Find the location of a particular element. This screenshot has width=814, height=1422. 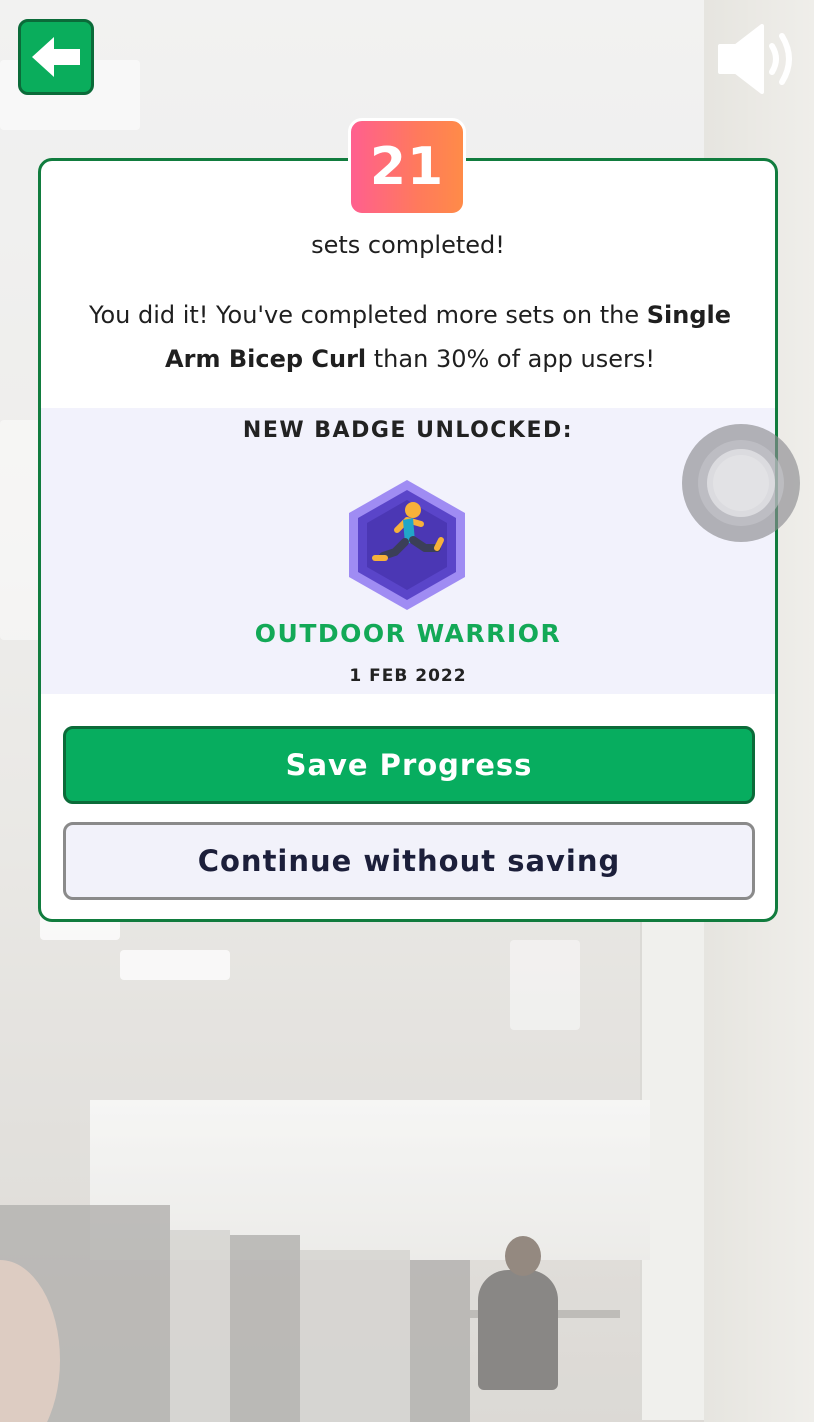

back-button is located at coordinates (56, 57).